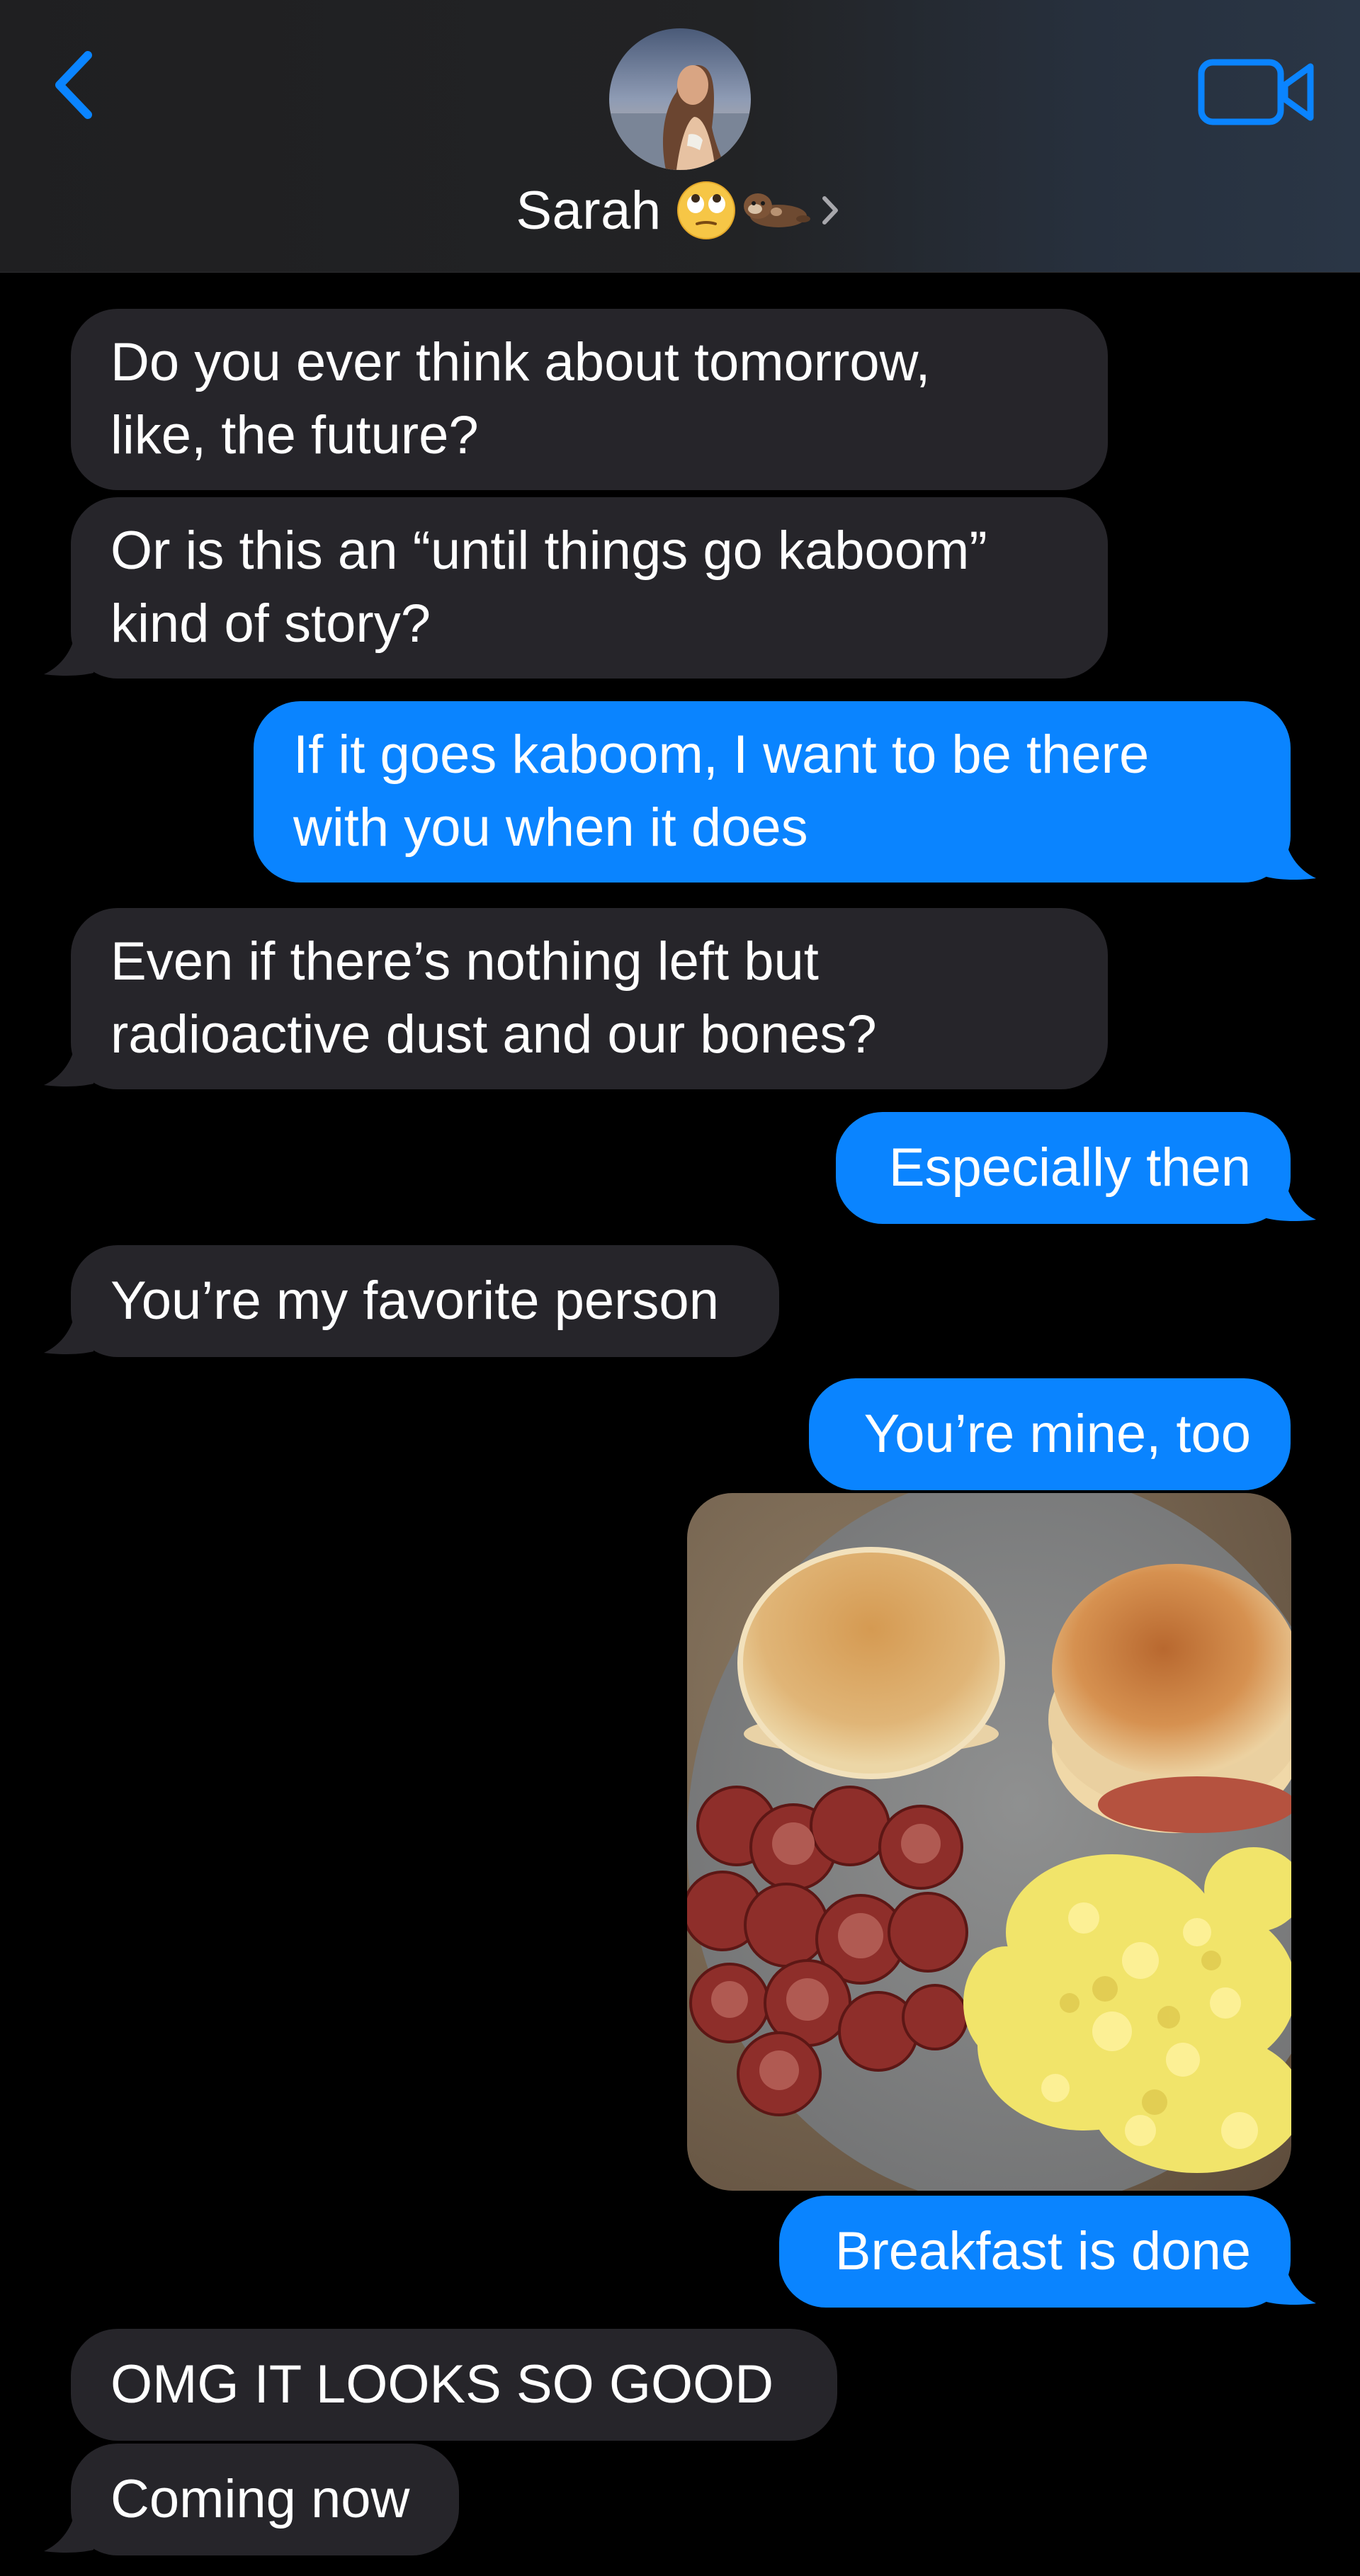 This screenshot has height=2576, width=1360. I want to click on face-with-rolling-eyes-icon, so click(706, 210).